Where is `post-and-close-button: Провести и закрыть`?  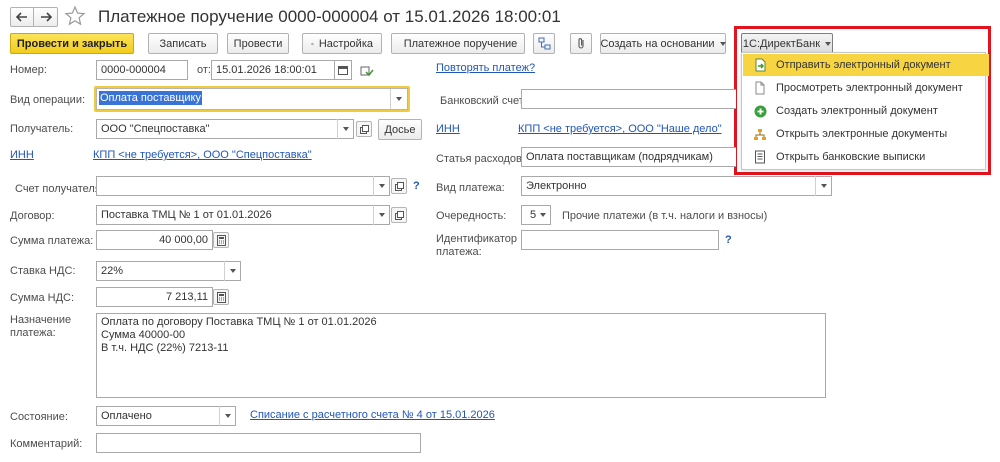
post-and-close-button: Провести и закрыть is located at coordinates (72, 43).